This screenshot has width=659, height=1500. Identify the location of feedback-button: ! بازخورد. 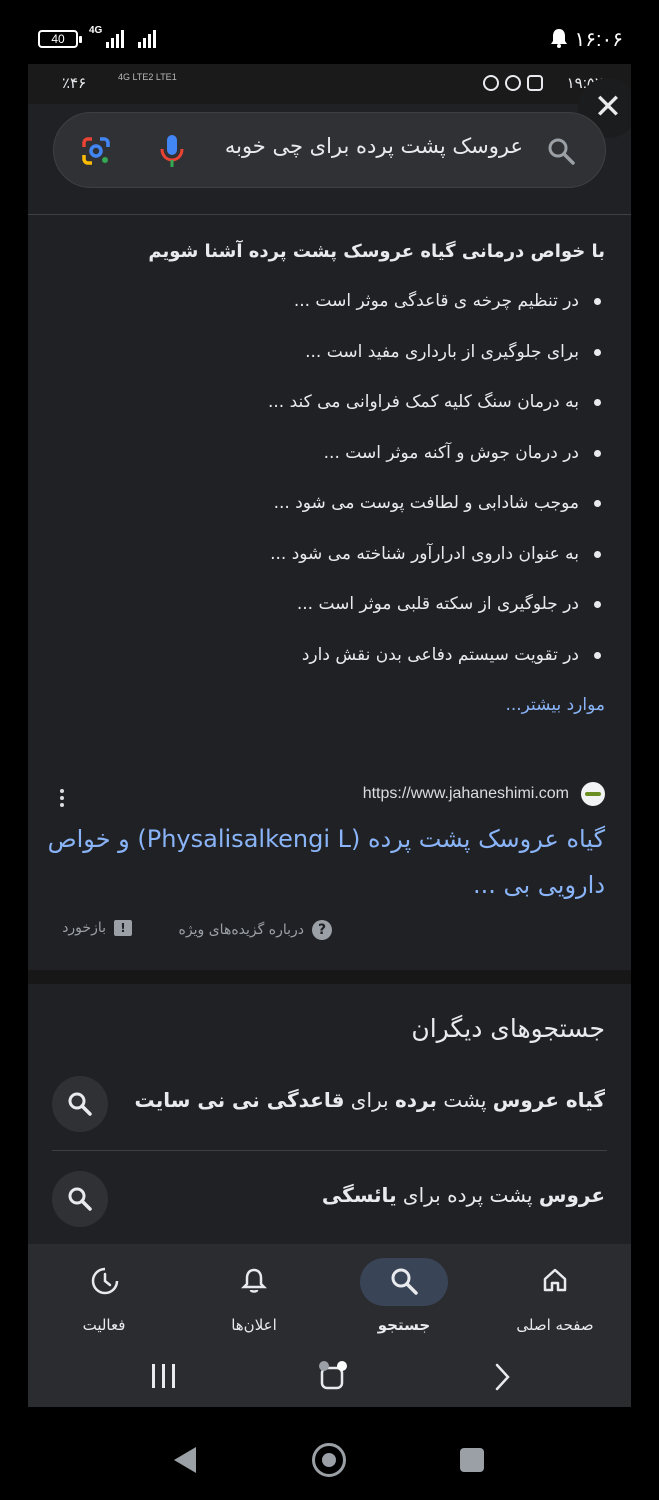
(97, 928).